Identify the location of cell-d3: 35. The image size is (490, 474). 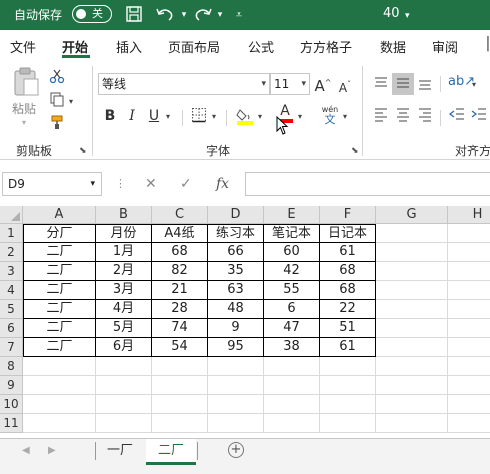
(236, 271).